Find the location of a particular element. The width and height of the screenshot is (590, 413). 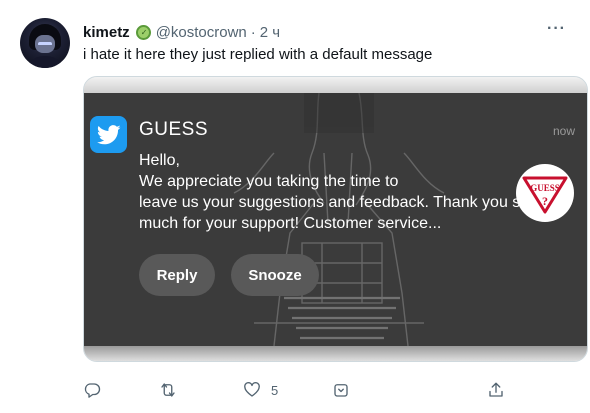

avatar-shoulders is located at coordinates (45, 62).